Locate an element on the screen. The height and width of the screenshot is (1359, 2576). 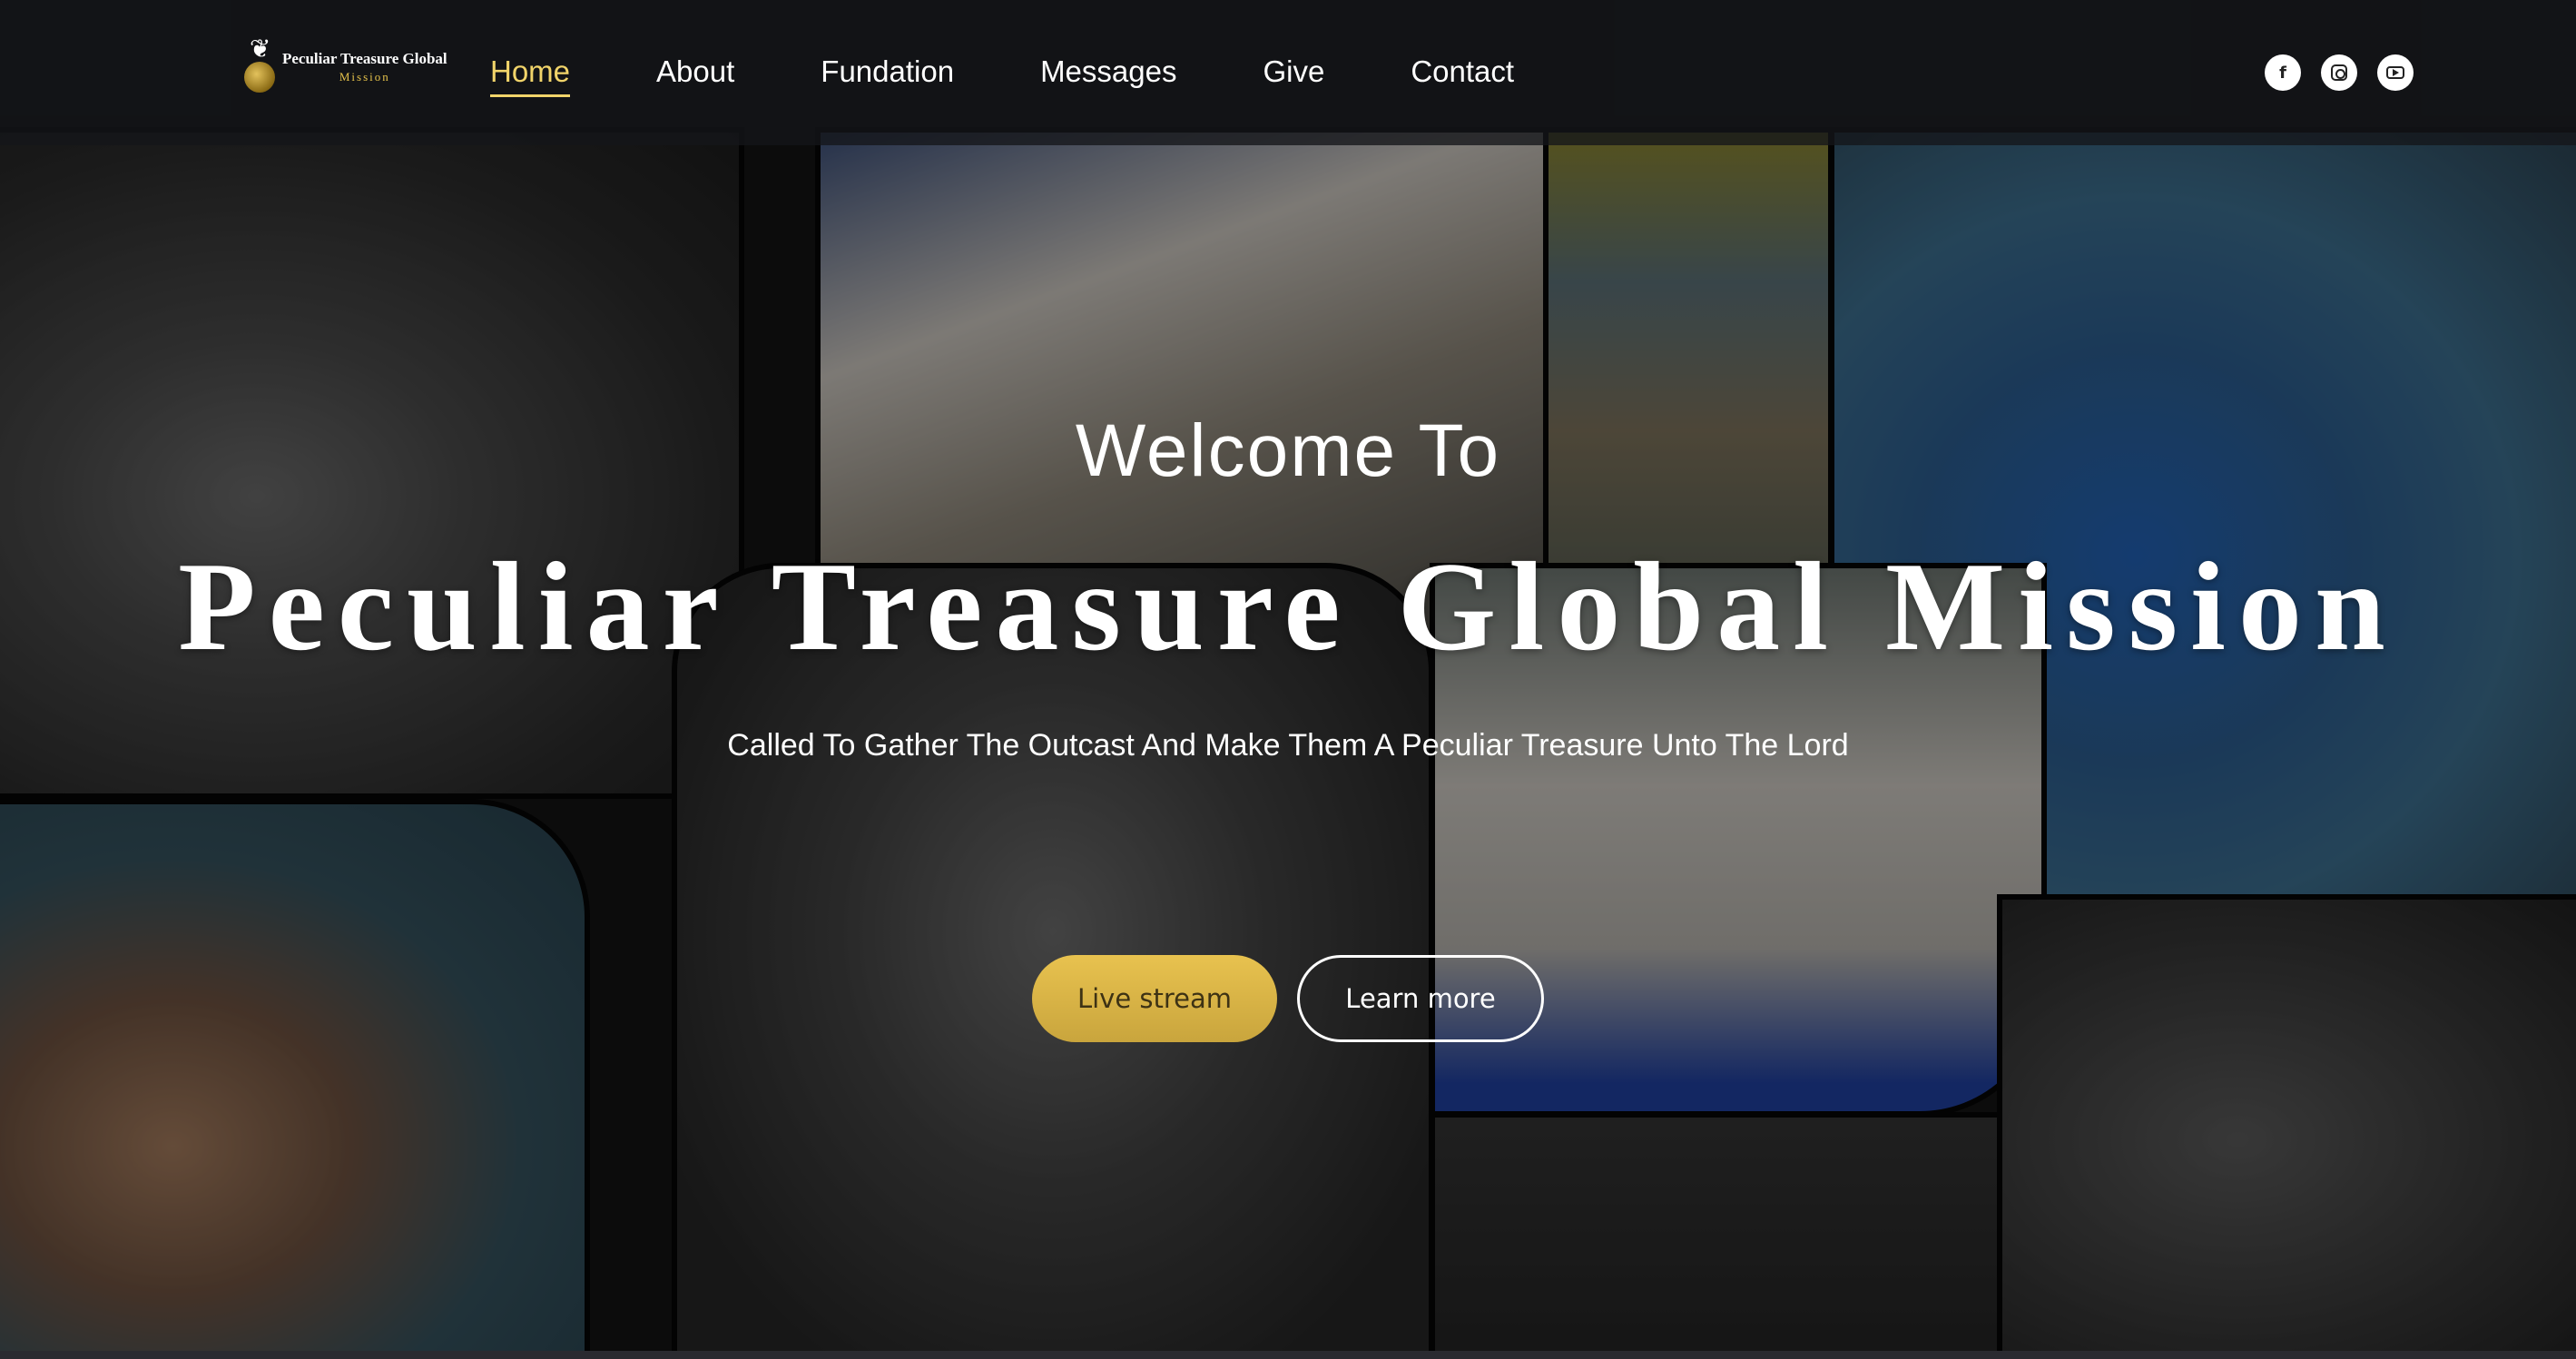
social-links: f is located at coordinates (2339, 72).